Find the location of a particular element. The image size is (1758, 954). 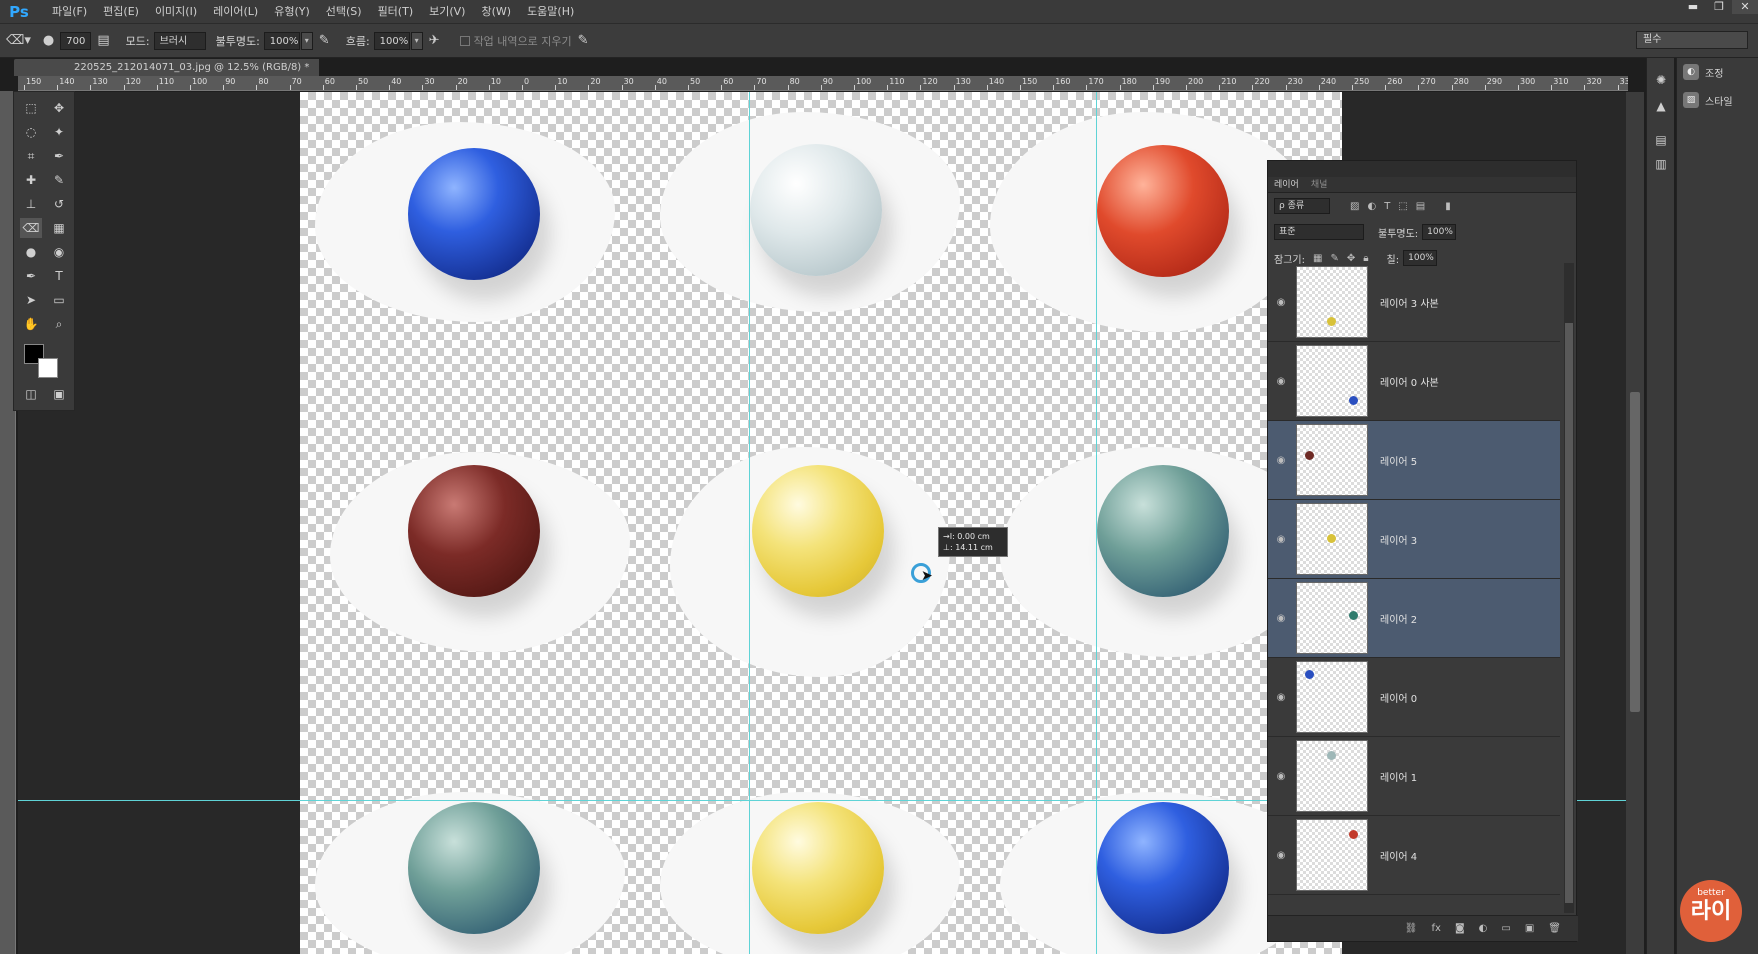

lasso-tool-icon: ◌ is located at coordinates (31, 132).